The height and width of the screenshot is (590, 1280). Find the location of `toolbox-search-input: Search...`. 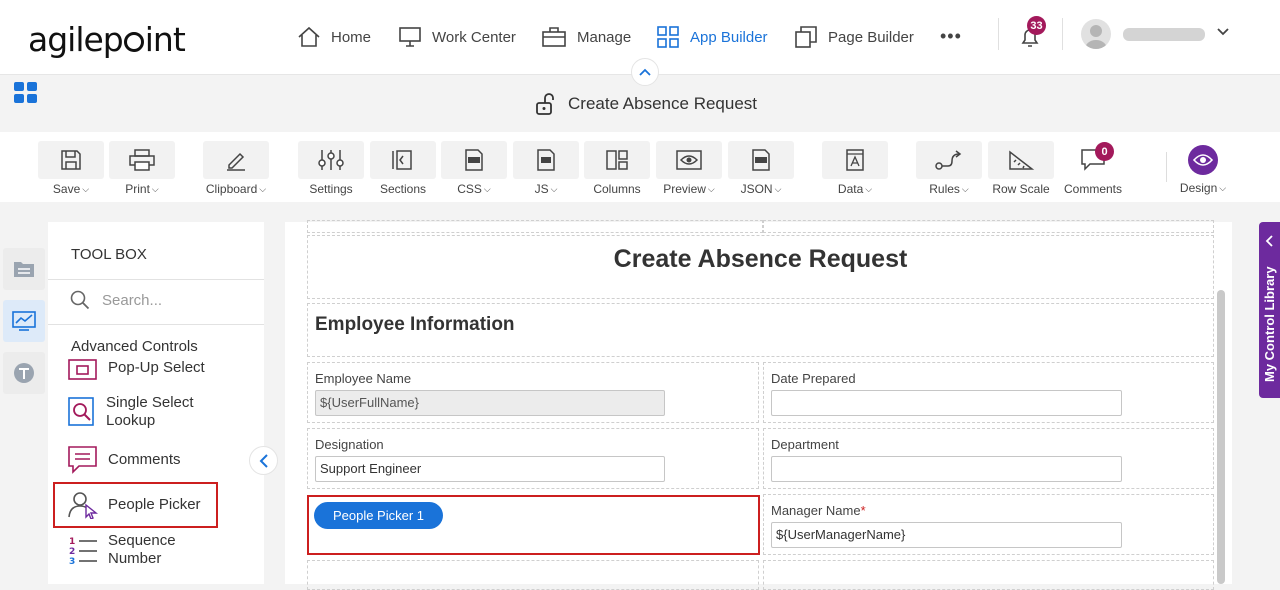

toolbox-search-input: Search... is located at coordinates (116, 300).